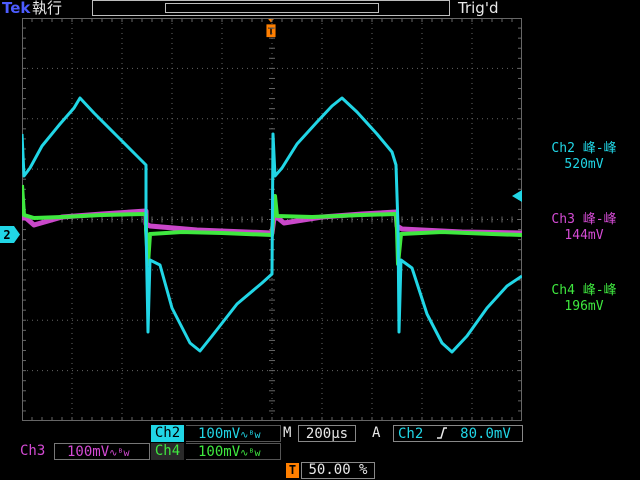  Describe the element at coordinates (36, 451) in the screenshot. I see `ch3-label: Ch3` at that location.